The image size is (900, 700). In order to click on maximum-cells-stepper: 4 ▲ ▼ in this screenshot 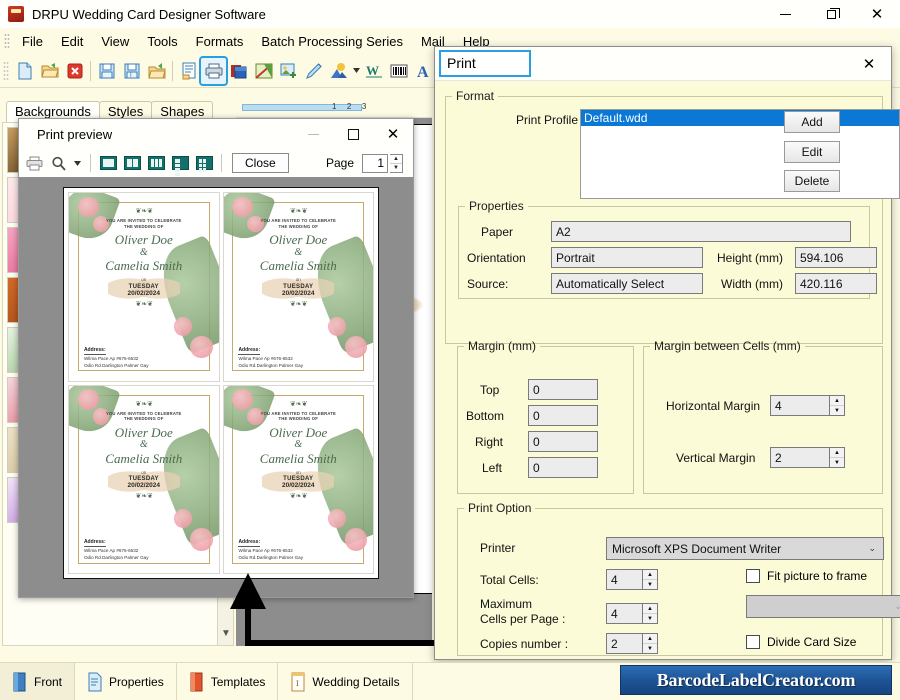, I will do `click(632, 613)`.